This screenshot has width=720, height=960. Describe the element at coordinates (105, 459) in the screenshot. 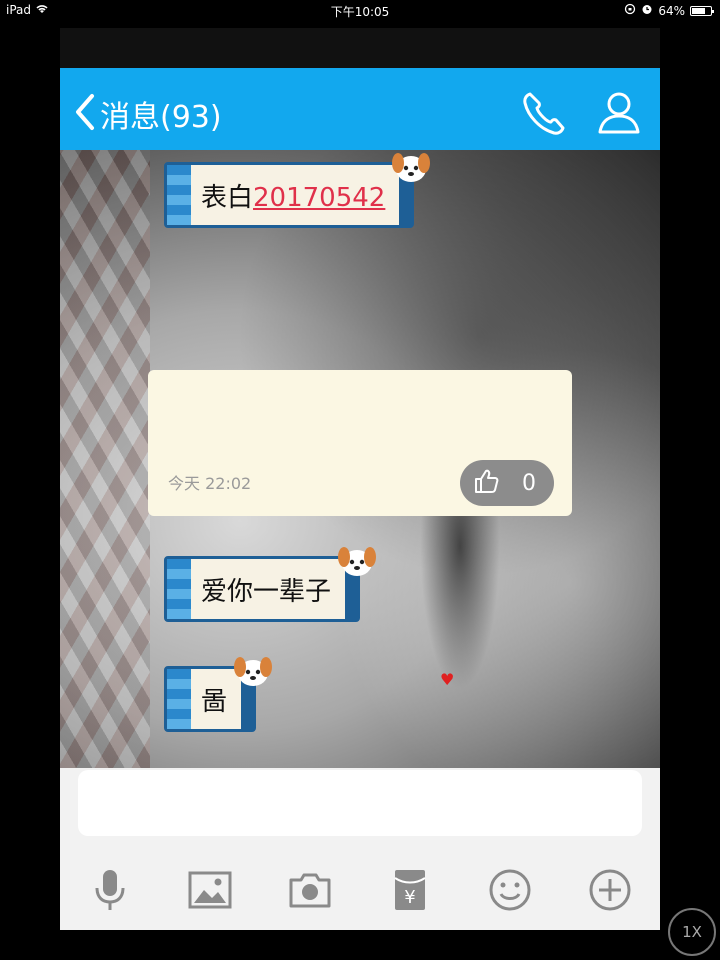

I see `mosaic-overlay` at that location.